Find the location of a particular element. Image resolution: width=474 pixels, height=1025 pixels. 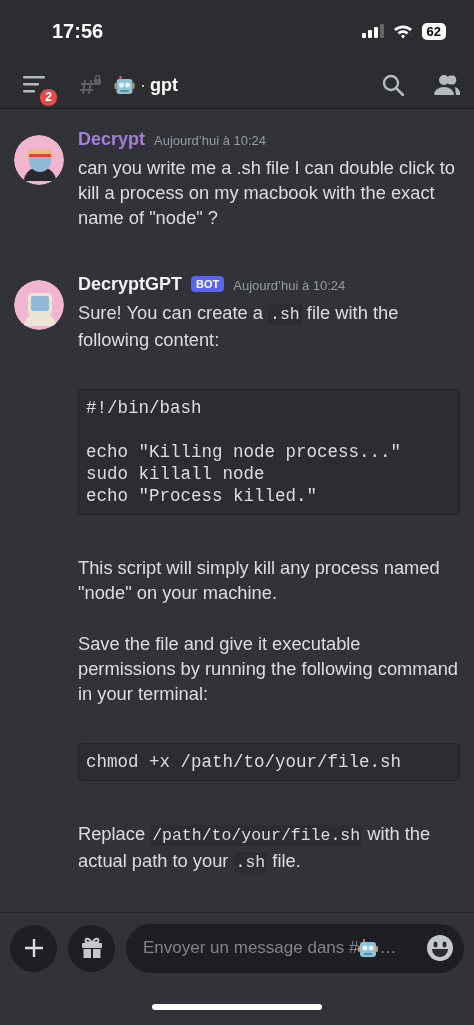

members-button is located at coordinates (447, 85).